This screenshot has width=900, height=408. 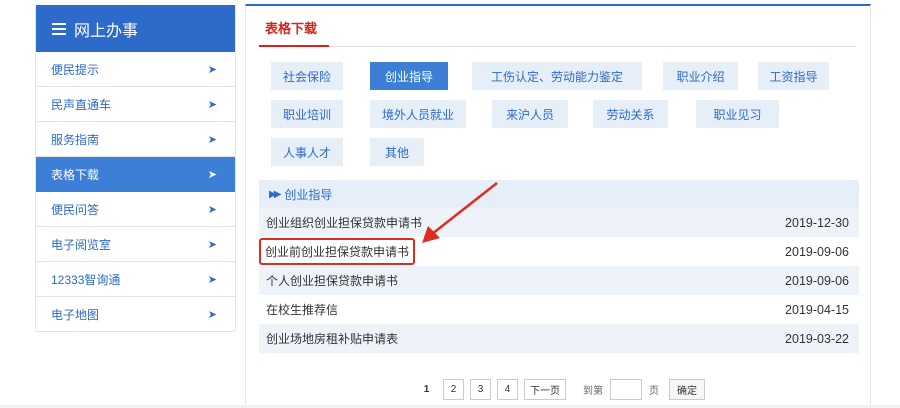 I want to click on sidebar-item-2: 服务指南 ➤, so click(x=135, y=139).